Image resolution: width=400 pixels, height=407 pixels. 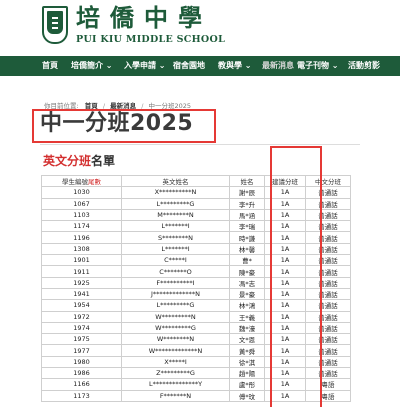 What do you see at coordinates (81, 350) in the screenshot?
I see `cell-student-no: 1977` at bounding box center [81, 350].